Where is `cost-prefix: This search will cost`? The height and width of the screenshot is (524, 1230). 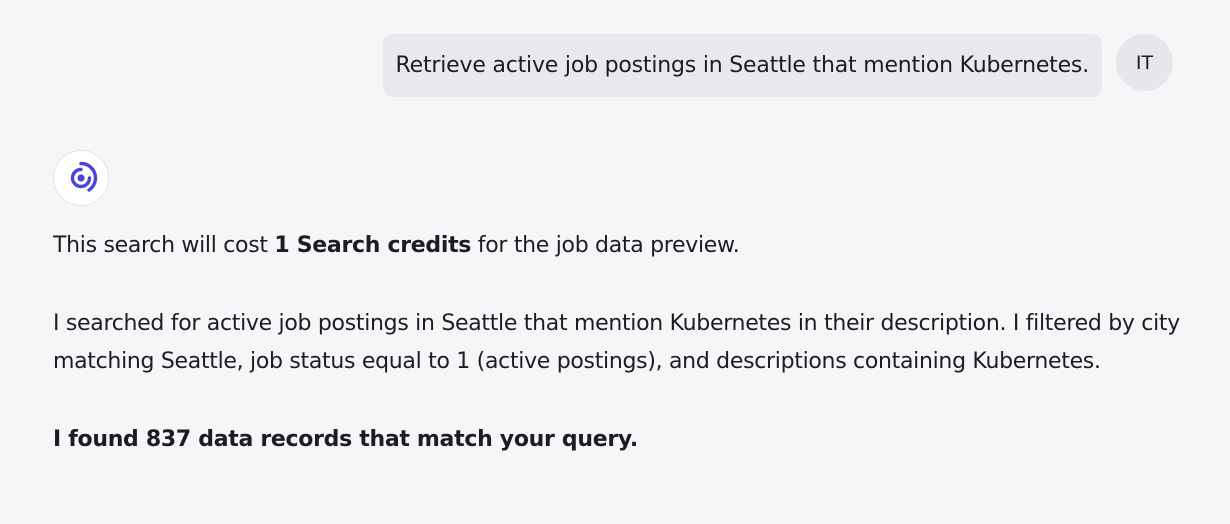
cost-prefix: This search will cost is located at coordinates (164, 245).